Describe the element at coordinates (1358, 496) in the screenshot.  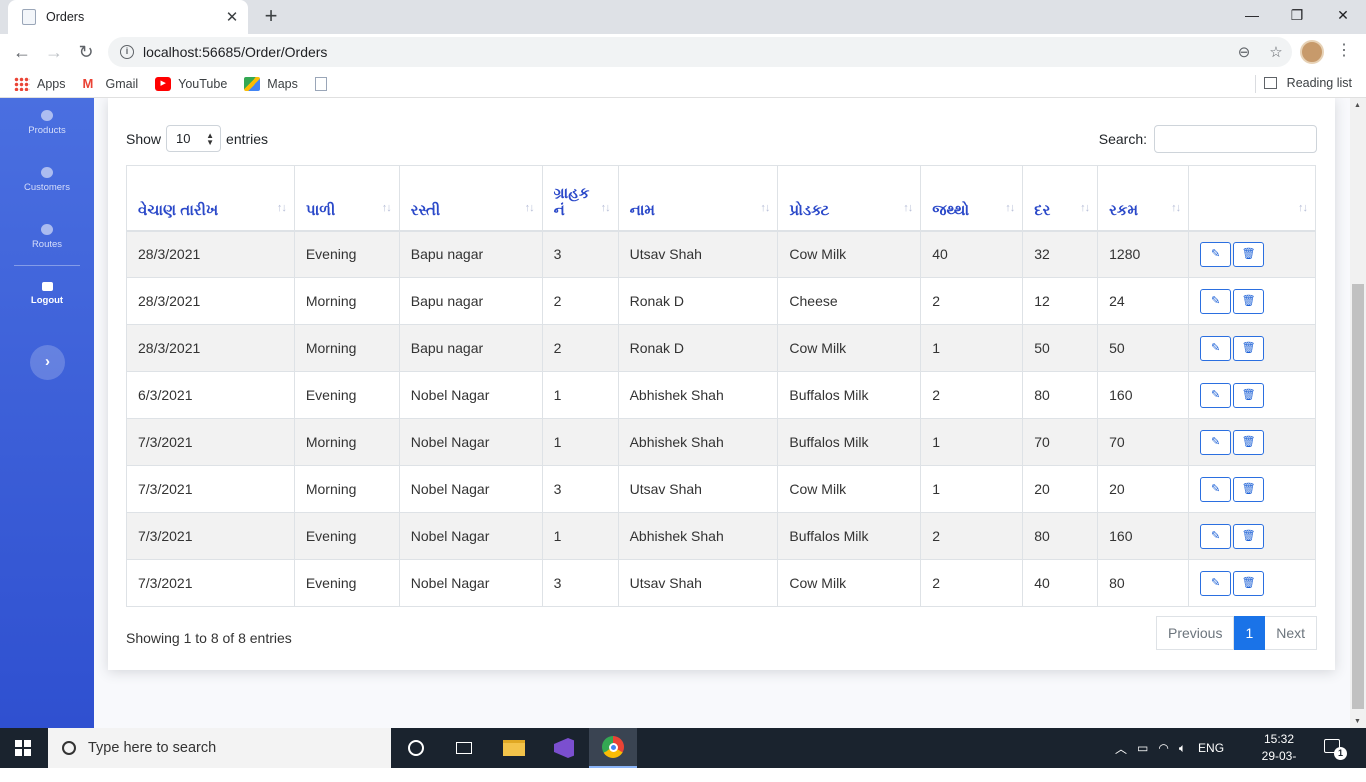
I see `scrollbar-thumb` at that location.